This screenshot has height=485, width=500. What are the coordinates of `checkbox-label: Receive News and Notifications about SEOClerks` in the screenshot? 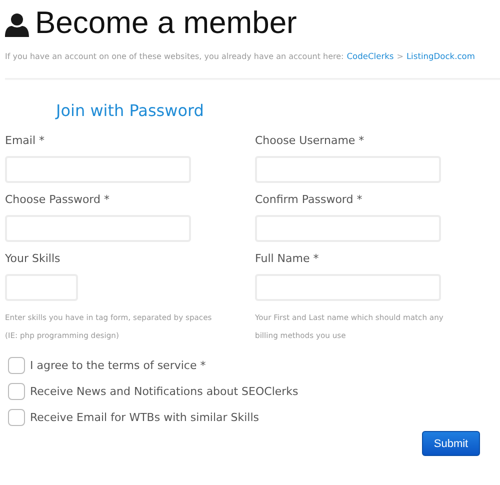 It's located at (164, 391).